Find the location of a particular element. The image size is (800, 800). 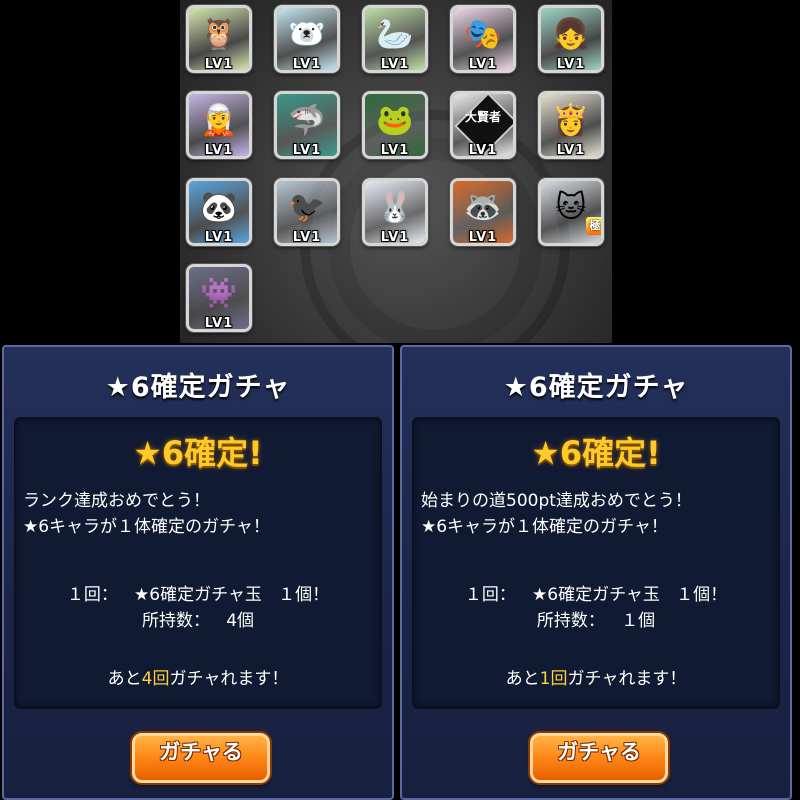

red-shark-icon: 🦈 LV1 is located at coordinates (307, 125).